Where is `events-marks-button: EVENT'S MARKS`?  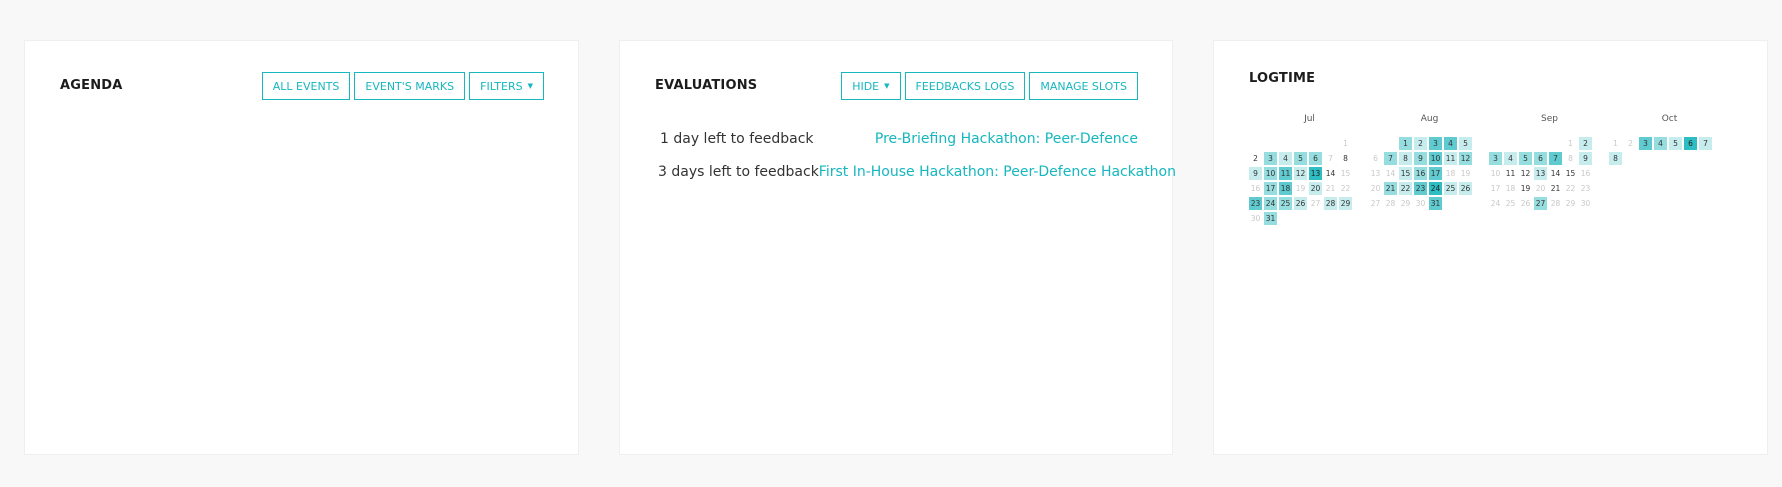
events-marks-button: EVENT'S MARKS is located at coordinates (410, 86).